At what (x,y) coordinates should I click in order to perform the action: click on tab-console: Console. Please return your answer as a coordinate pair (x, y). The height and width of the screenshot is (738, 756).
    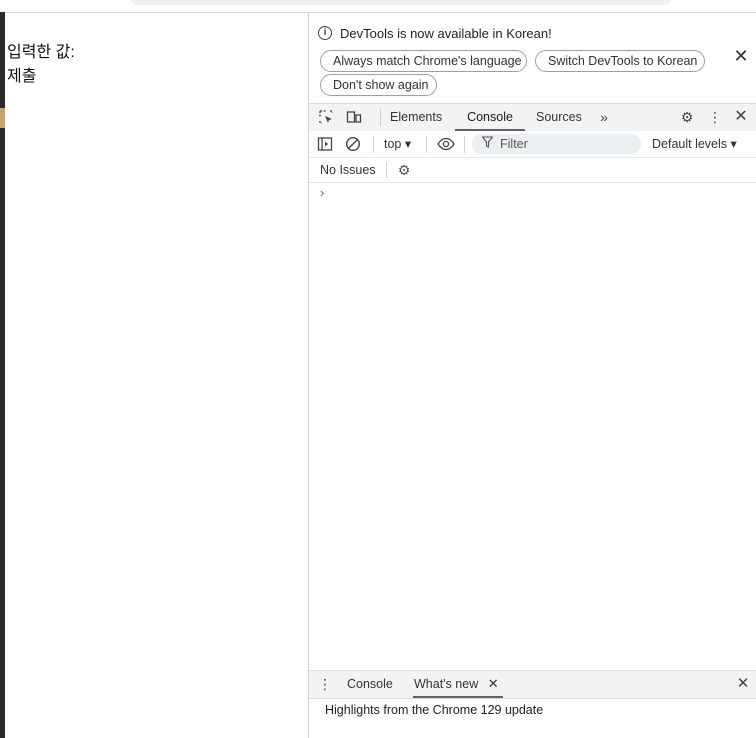
    Looking at the image, I should click on (490, 117).